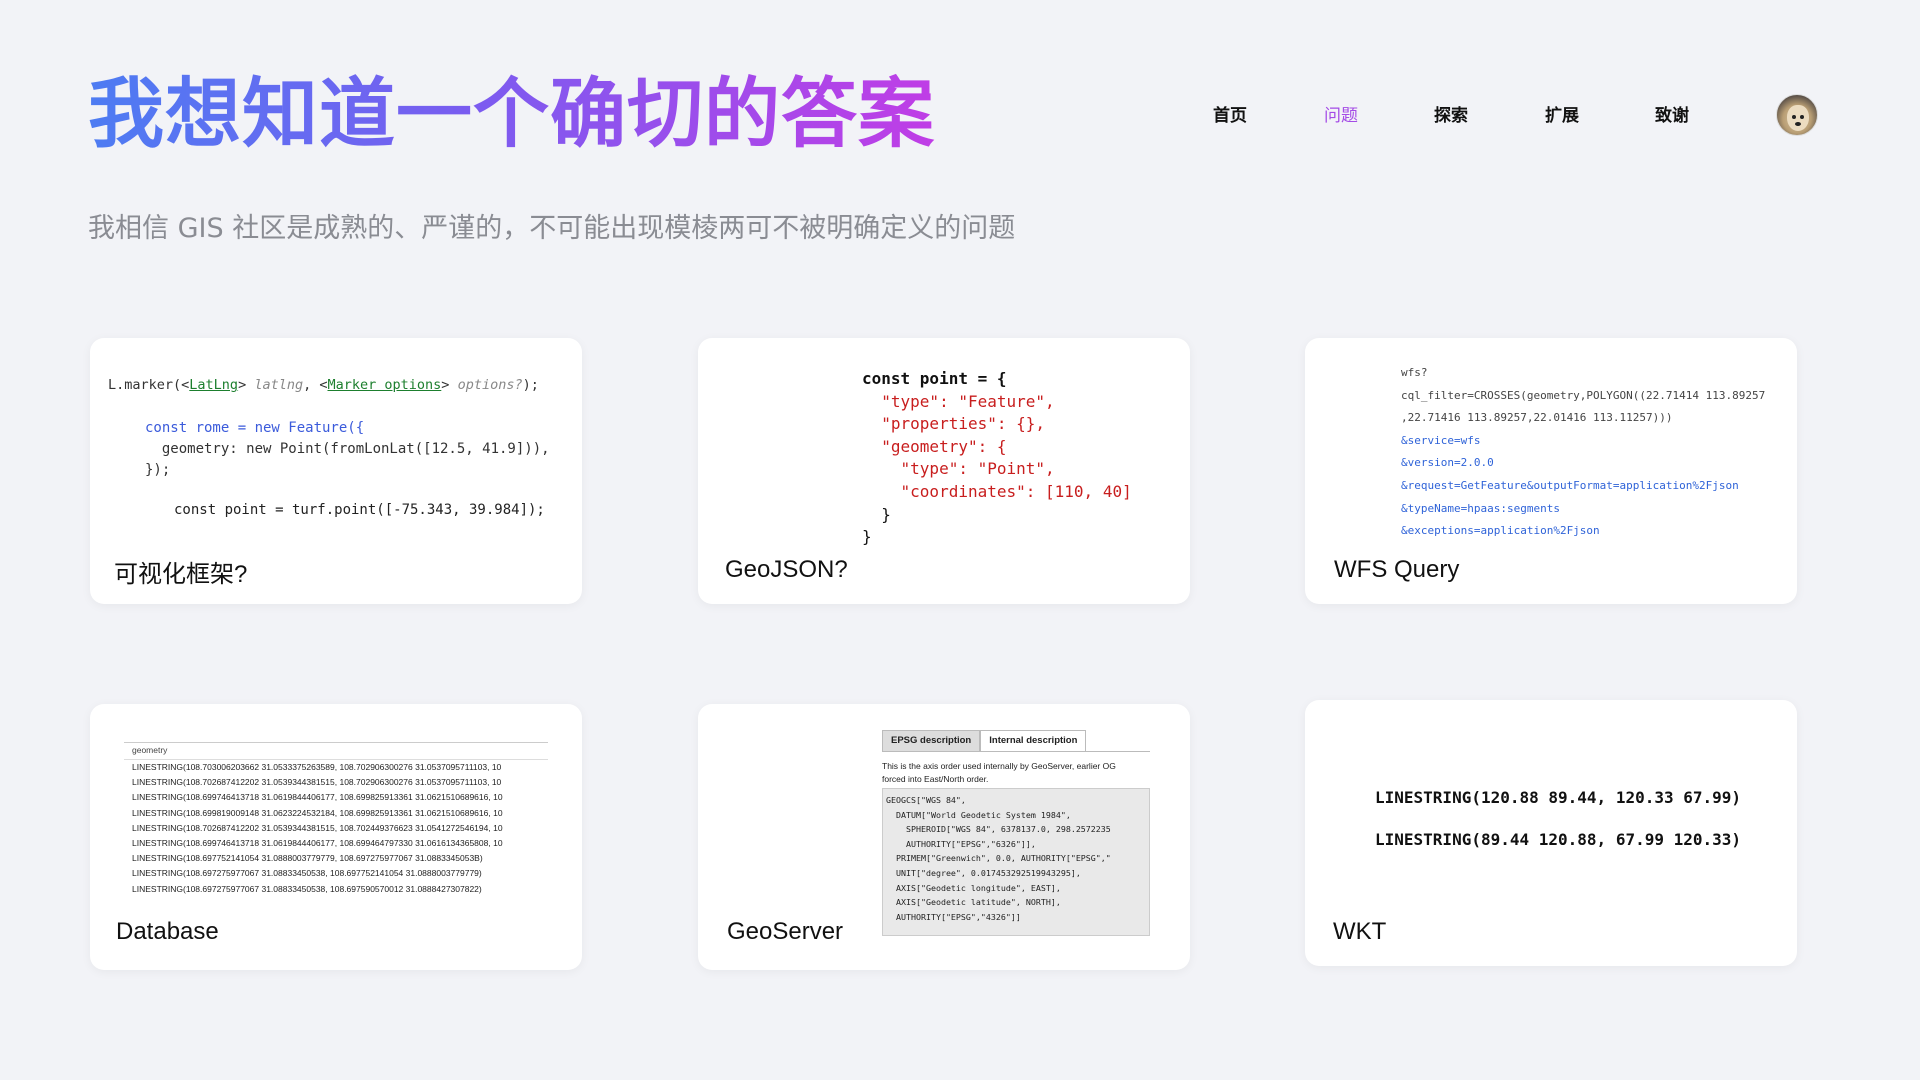 Image resolution: width=1920 pixels, height=1080 pixels. I want to click on tab-internal-description: Internal description, so click(1033, 740).